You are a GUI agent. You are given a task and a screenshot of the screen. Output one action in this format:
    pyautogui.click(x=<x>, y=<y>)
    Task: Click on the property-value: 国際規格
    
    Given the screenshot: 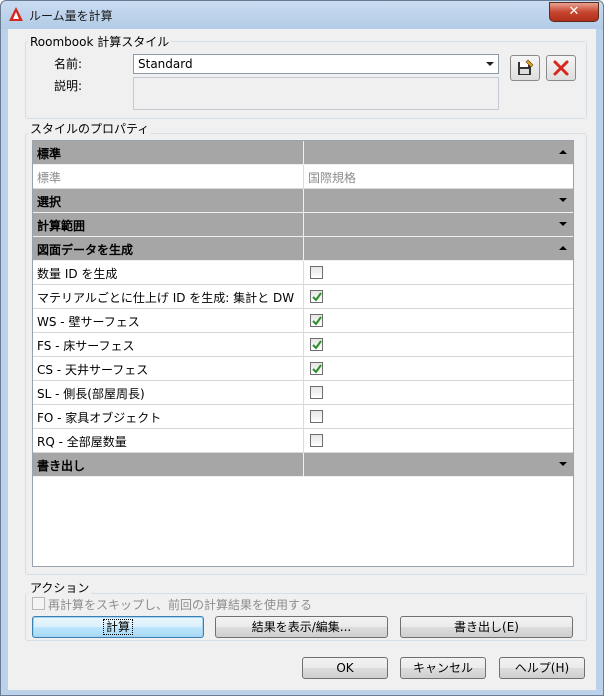 What is the action you would take?
    pyautogui.click(x=332, y=178)
    